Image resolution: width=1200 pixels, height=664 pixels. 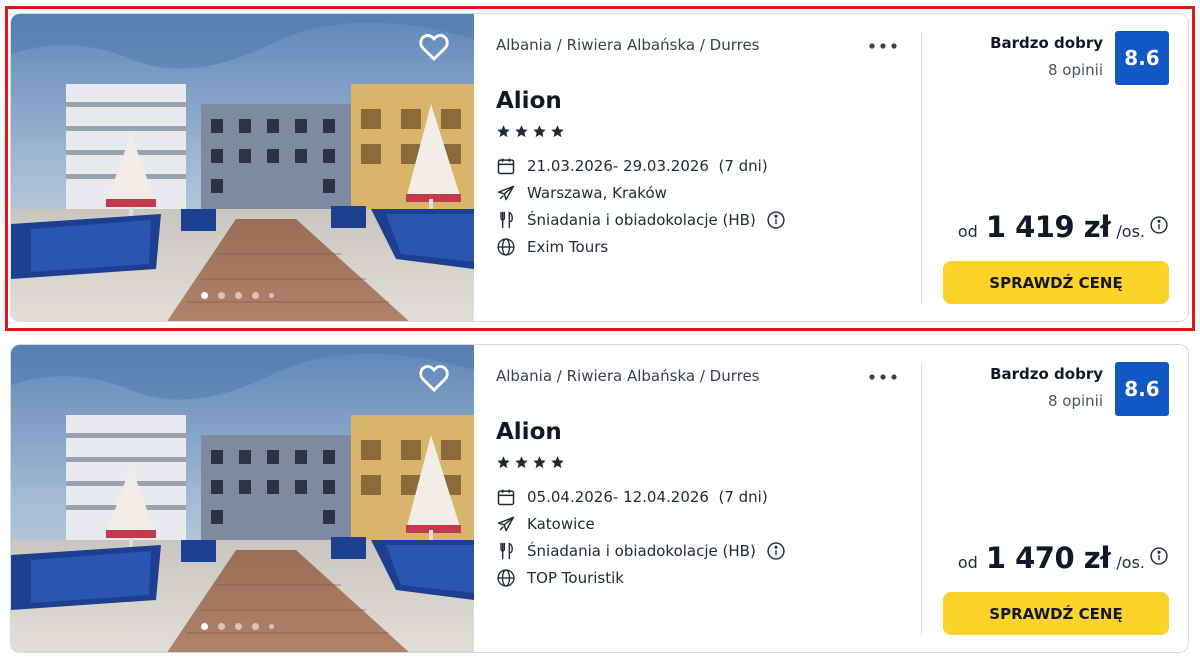 I want to click on departure-row: Katowice, so click(x=545, y=524).